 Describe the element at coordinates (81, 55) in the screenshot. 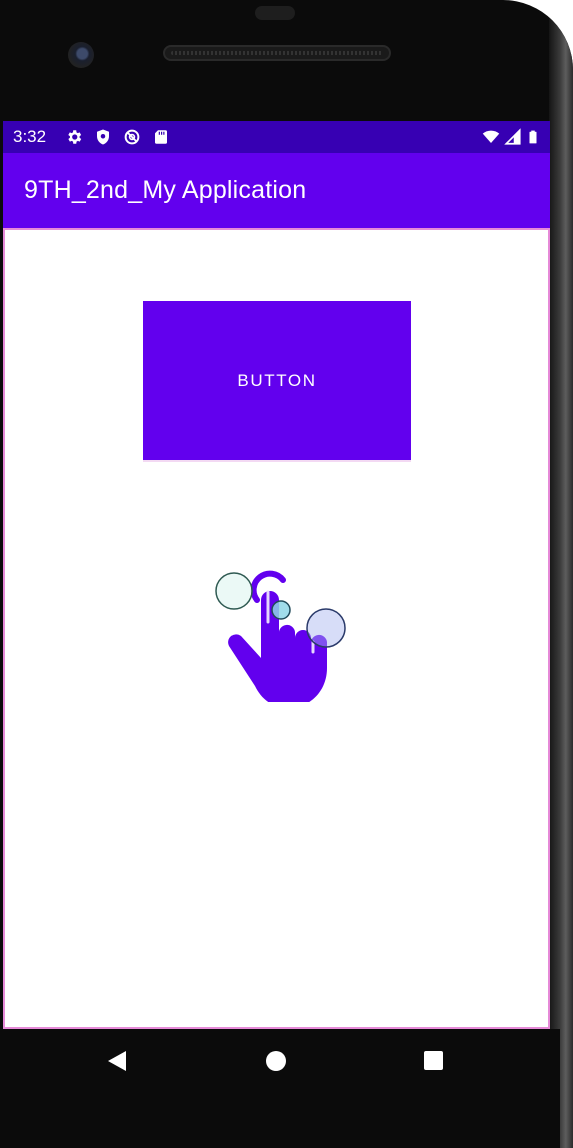

I see `front-camera` at that location.